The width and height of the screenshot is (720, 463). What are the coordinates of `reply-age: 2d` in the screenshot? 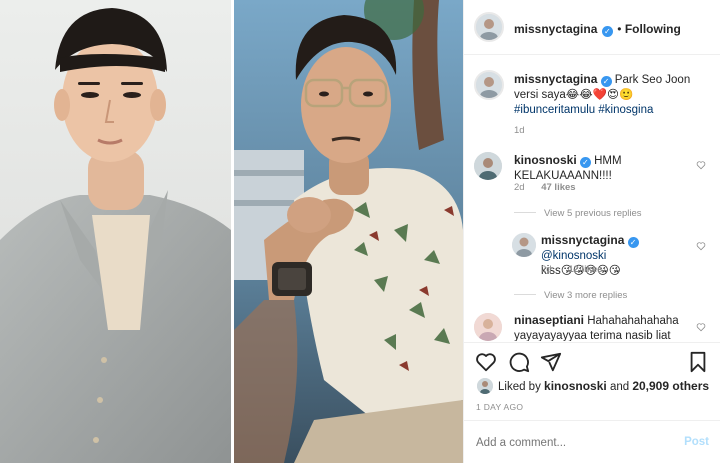 It's located at (546, 269).